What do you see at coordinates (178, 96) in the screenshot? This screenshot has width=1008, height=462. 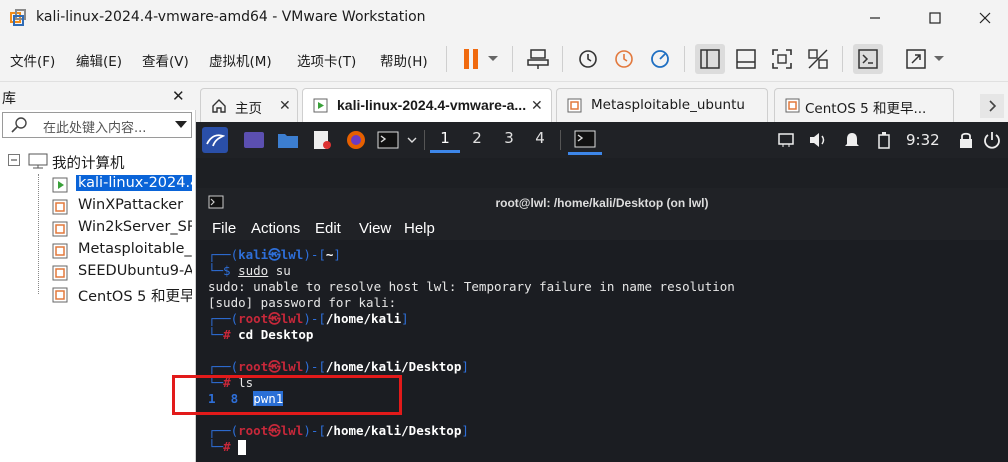 I see `library-close-icon: ✕` at bounding box center [178, 96].